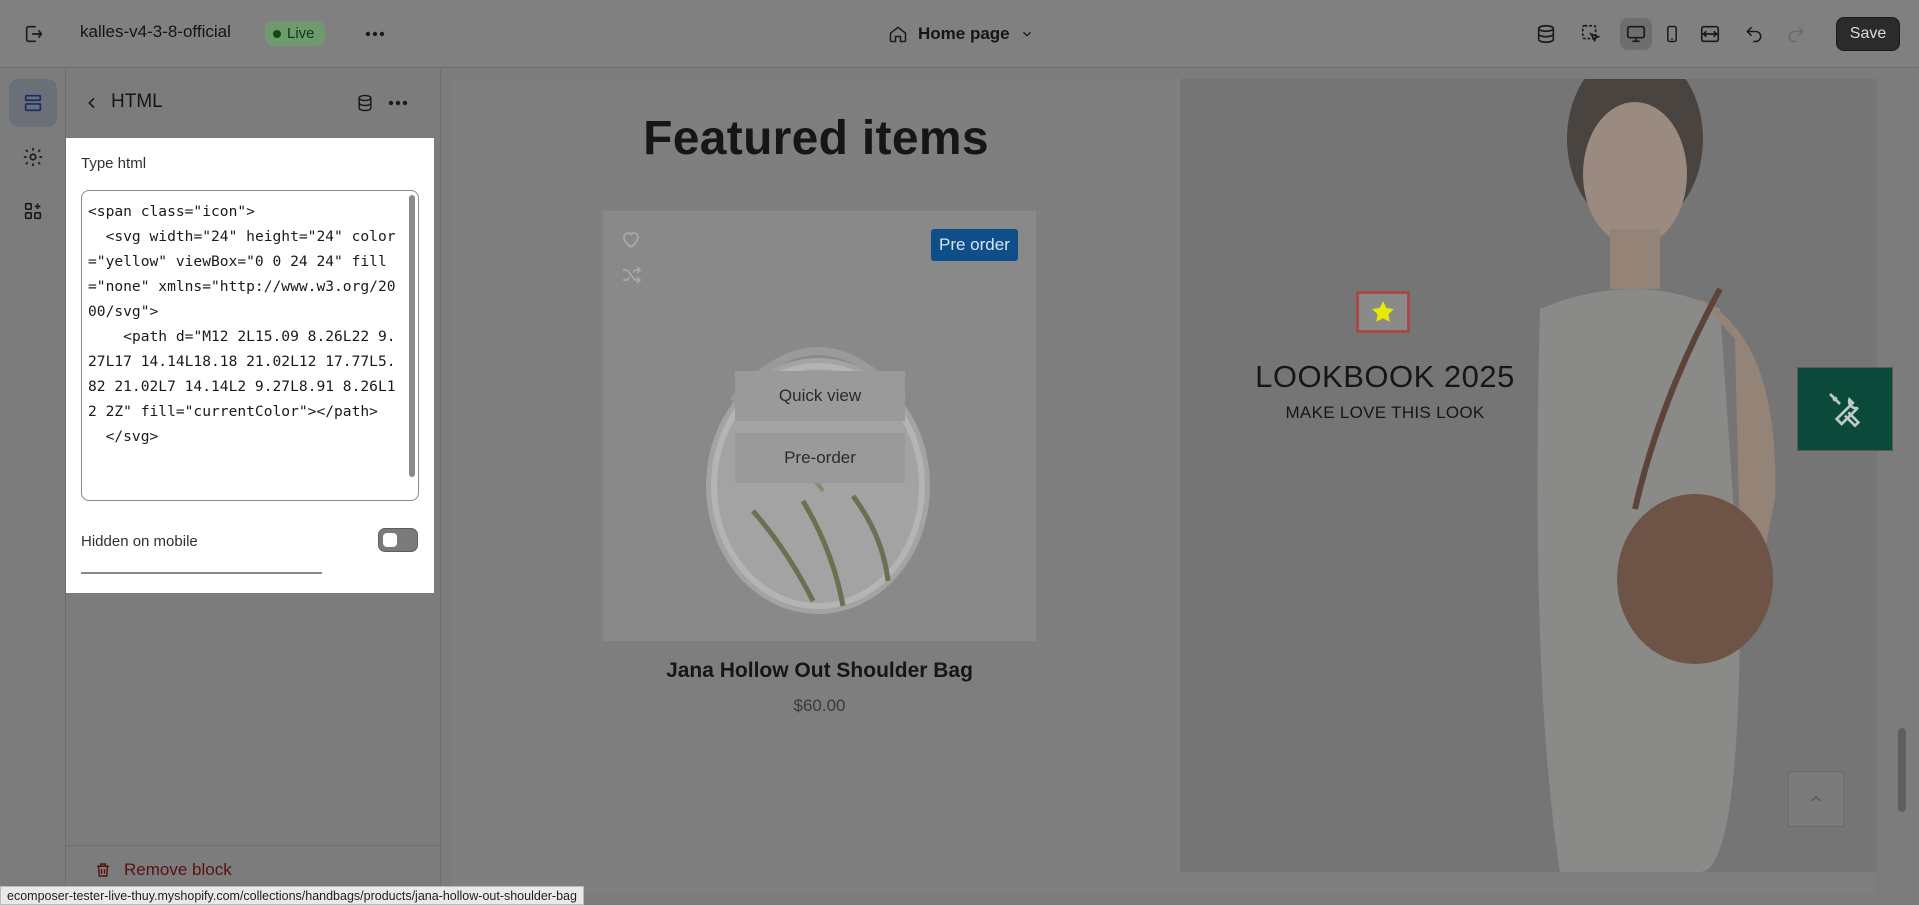  What do you see at coordinates (412, 336) in the screenshot?
I see `code-editor-scrollbar` at bounding box center [412, 336].